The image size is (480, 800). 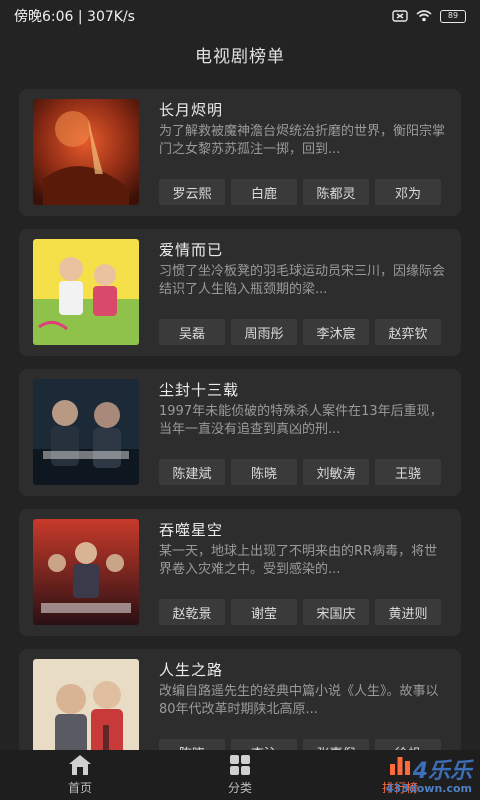 What do you see at coordinates (239, 788) in the screenshot?
I see `tab-label: 分类` at bounding box center [239, 788].